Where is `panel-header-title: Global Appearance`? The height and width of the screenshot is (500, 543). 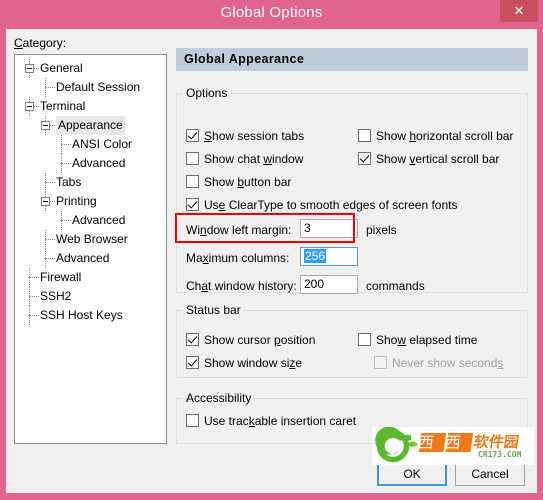 panel-header-title: Global Appearance is located at coordinates (244, 59).